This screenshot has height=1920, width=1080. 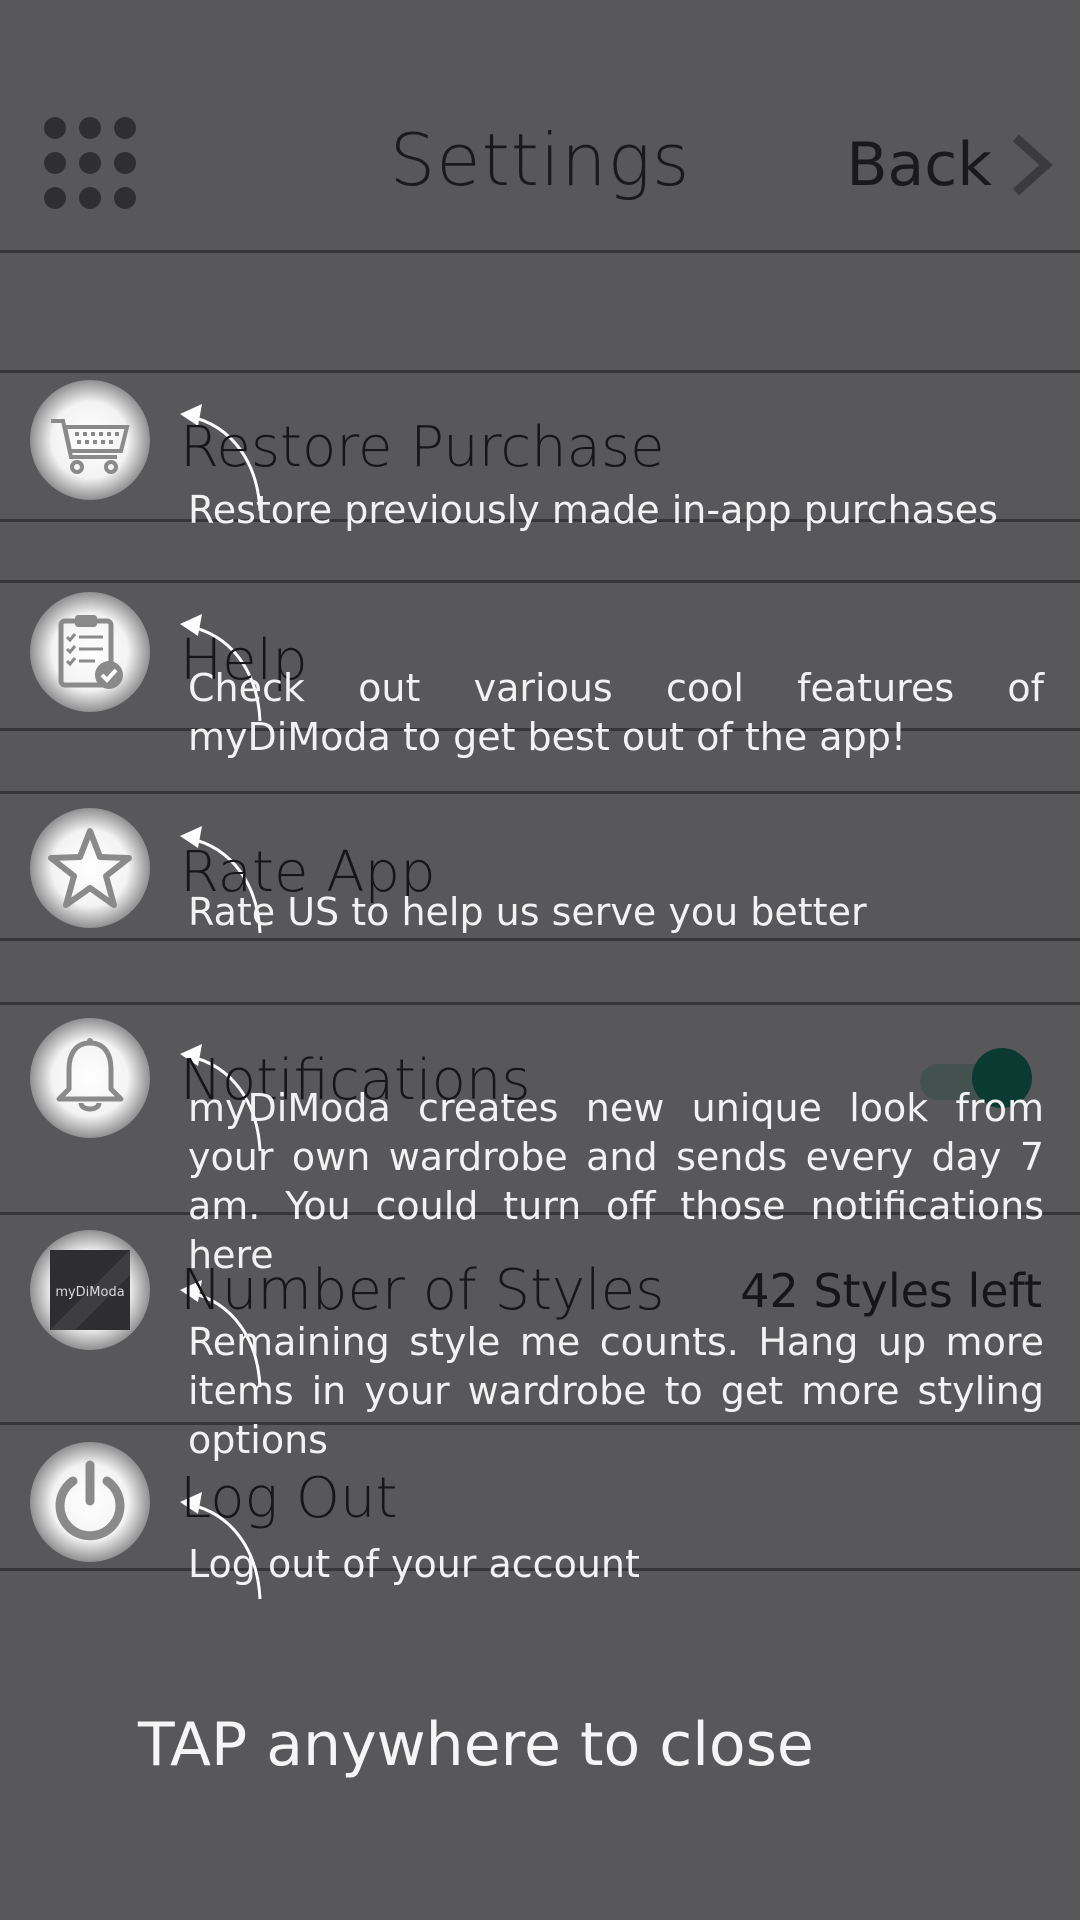 I want to click on svg-text: myDiModa, so click(x=89, y=1292).